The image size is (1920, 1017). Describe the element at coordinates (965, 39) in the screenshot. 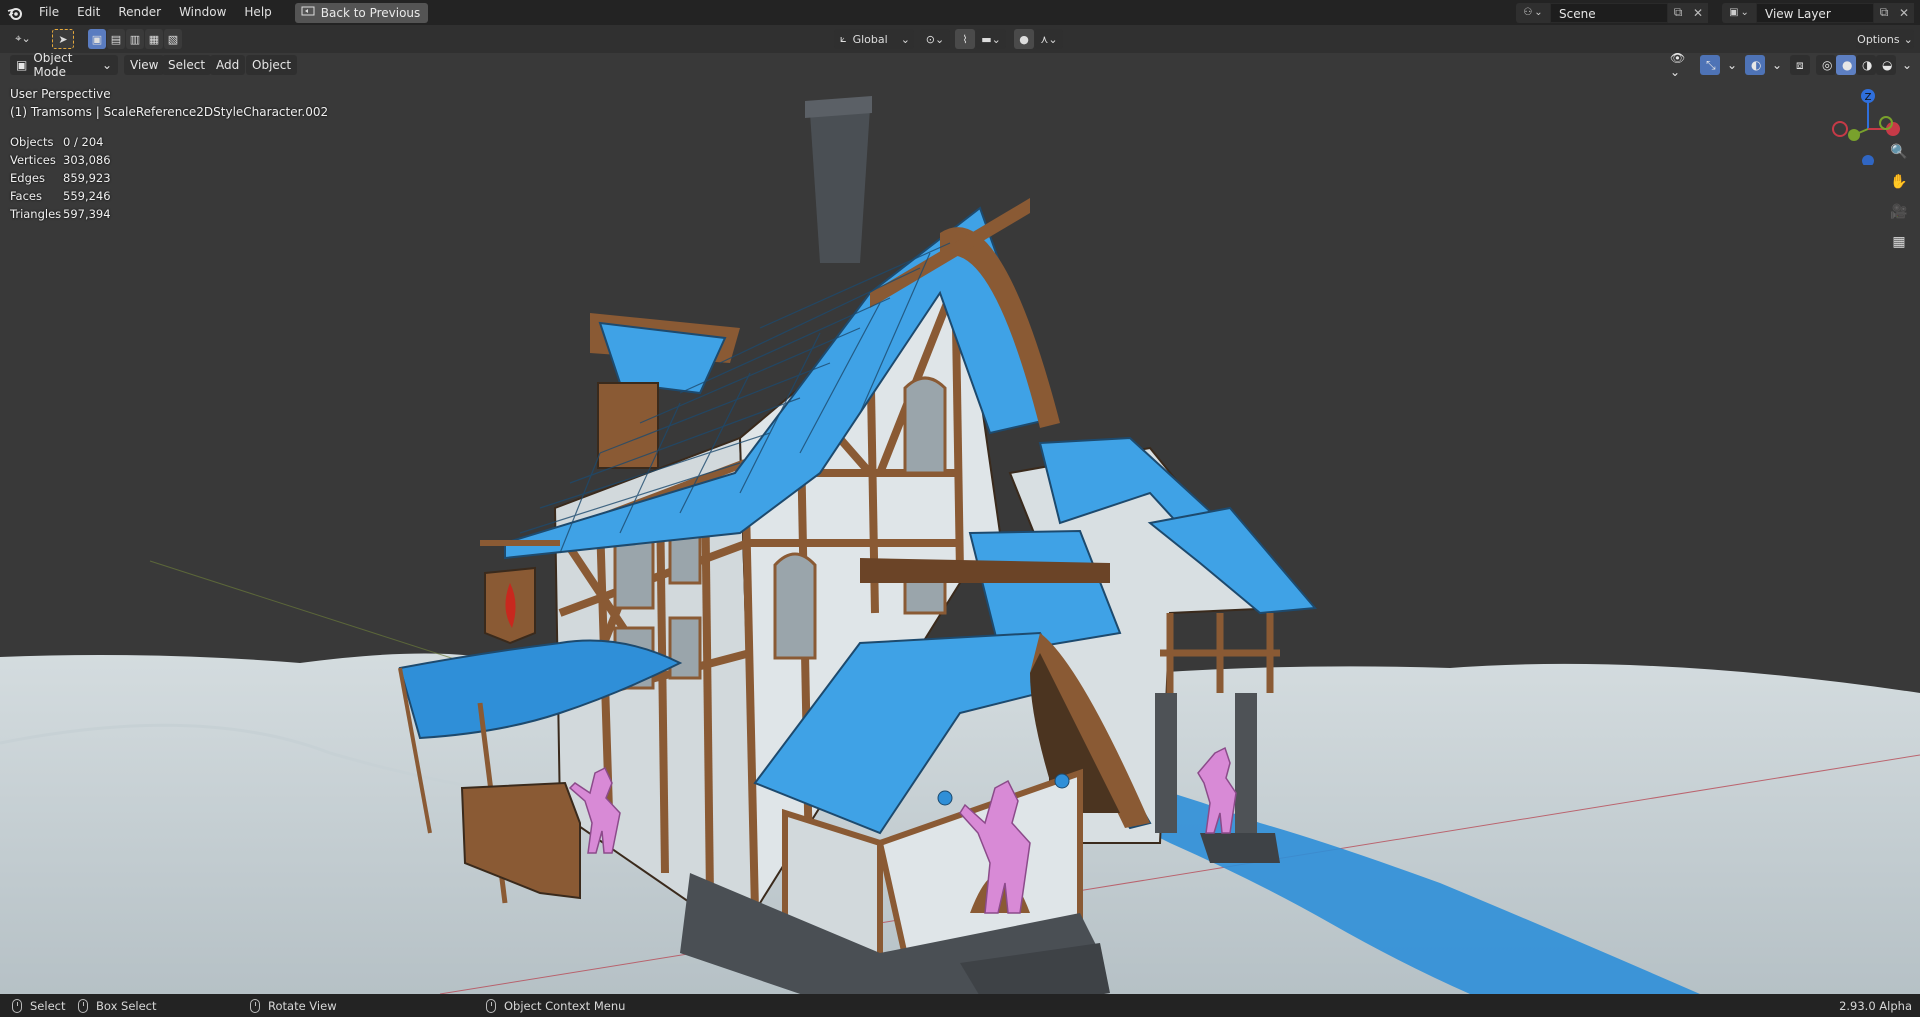

I see `snap-toggle-icon: ⌇` at that location.